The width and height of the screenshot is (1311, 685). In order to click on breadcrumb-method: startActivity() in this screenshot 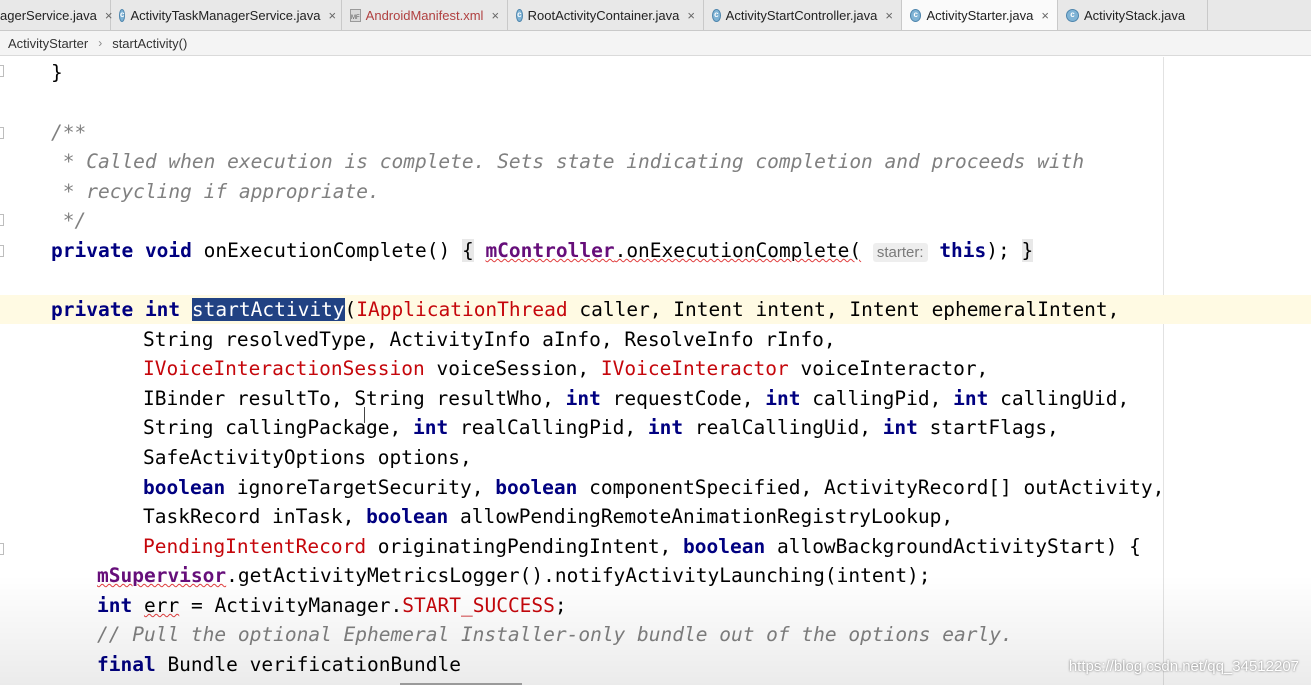, I will do `click(149, 43)`.